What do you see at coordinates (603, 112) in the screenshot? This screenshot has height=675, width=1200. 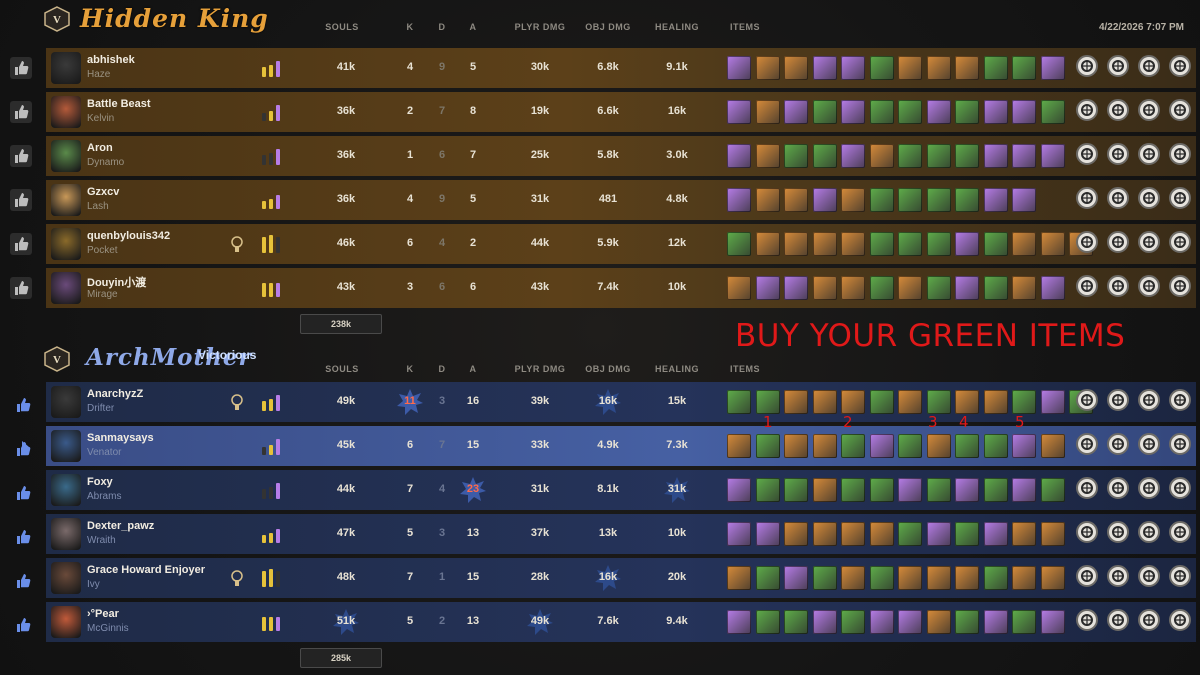 I see `player-row: Battle Beast Kelvin 36k 2 7 8 19k 6.6k 16k` at bounding box center [603, 112].